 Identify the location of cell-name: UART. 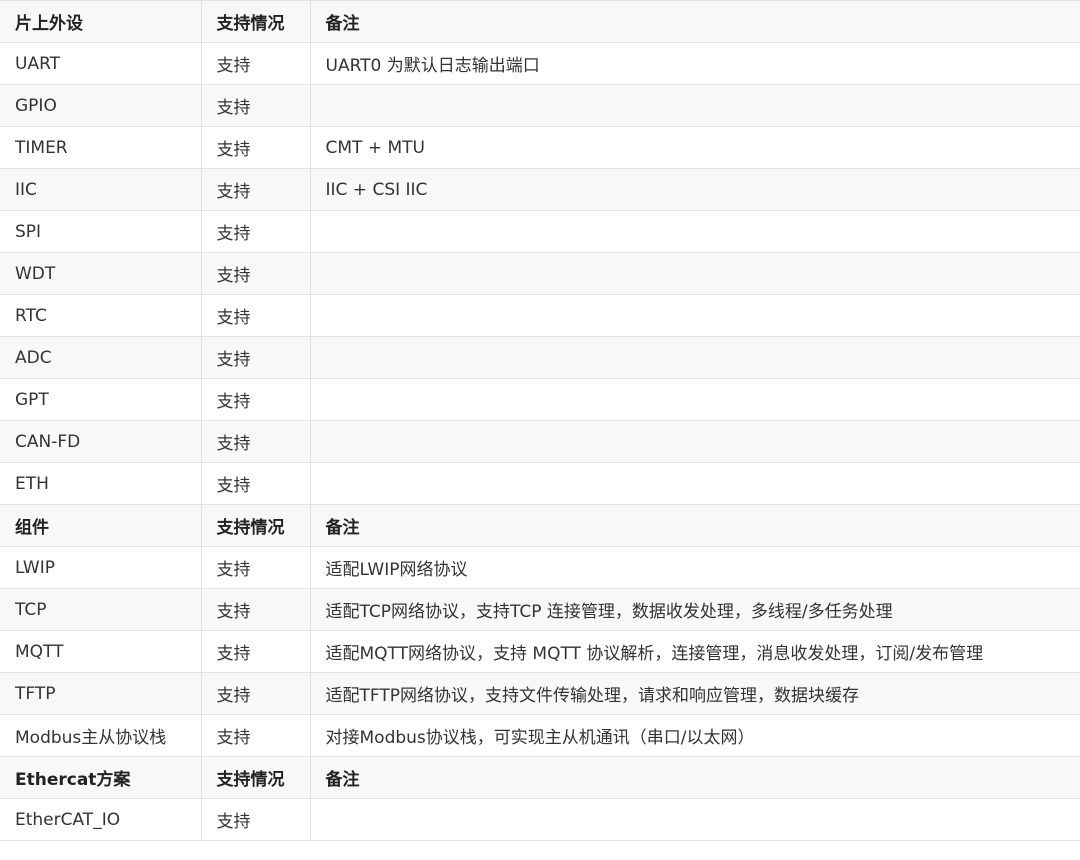
(101, 63).